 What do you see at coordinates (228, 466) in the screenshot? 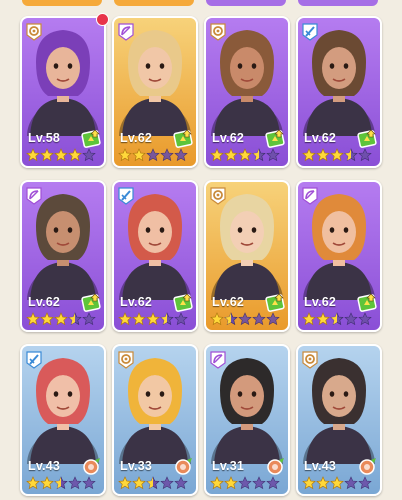
I see `hero-level: Lv.31` at bounding box center [228, 466].